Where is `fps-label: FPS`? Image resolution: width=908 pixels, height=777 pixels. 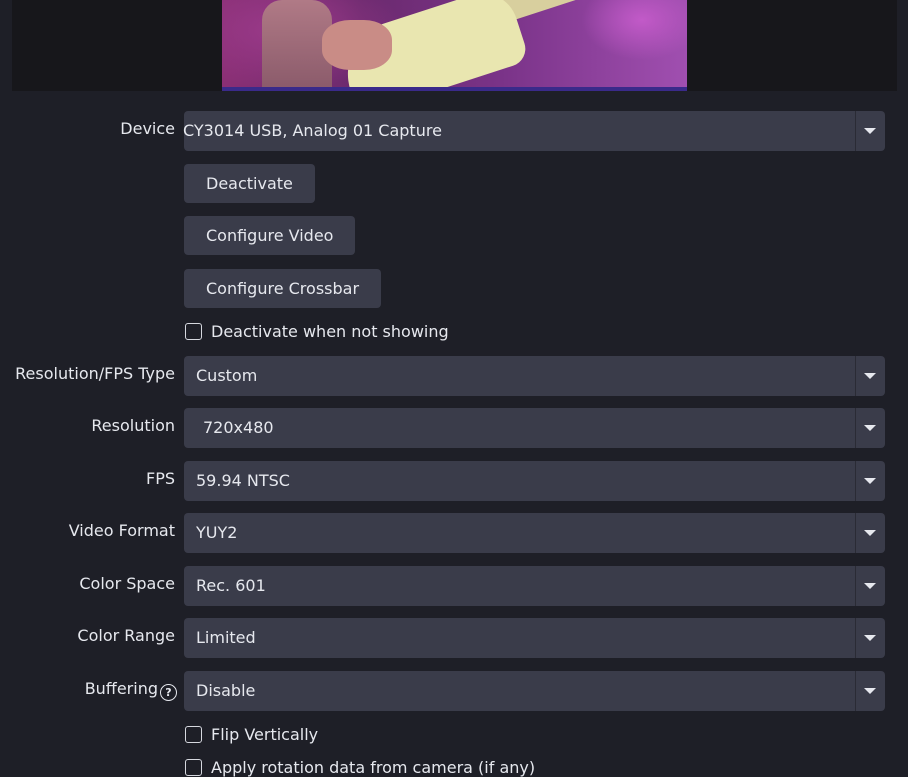
fps-label: FPS is located at coordinates (160, 478).